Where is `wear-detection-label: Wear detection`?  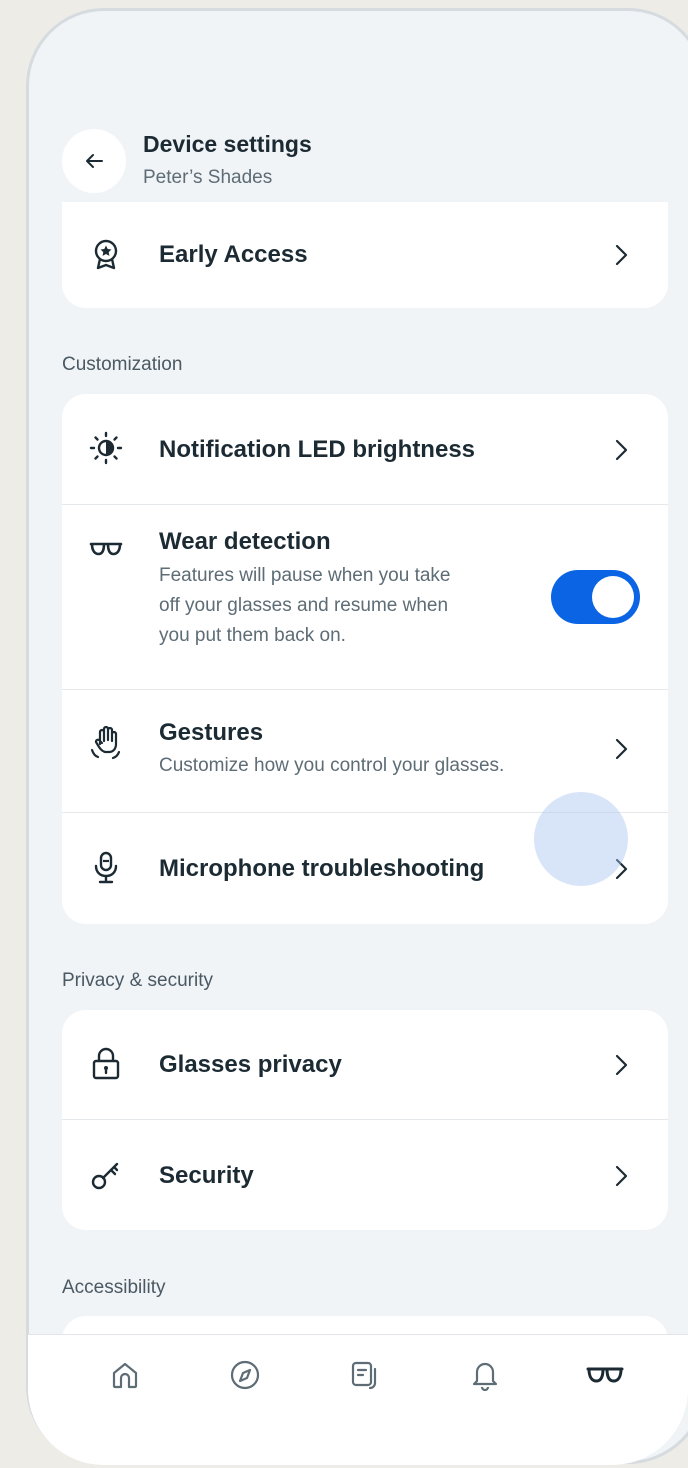
wear-detection-label: Wear detection is located at coordinates (245, 541).